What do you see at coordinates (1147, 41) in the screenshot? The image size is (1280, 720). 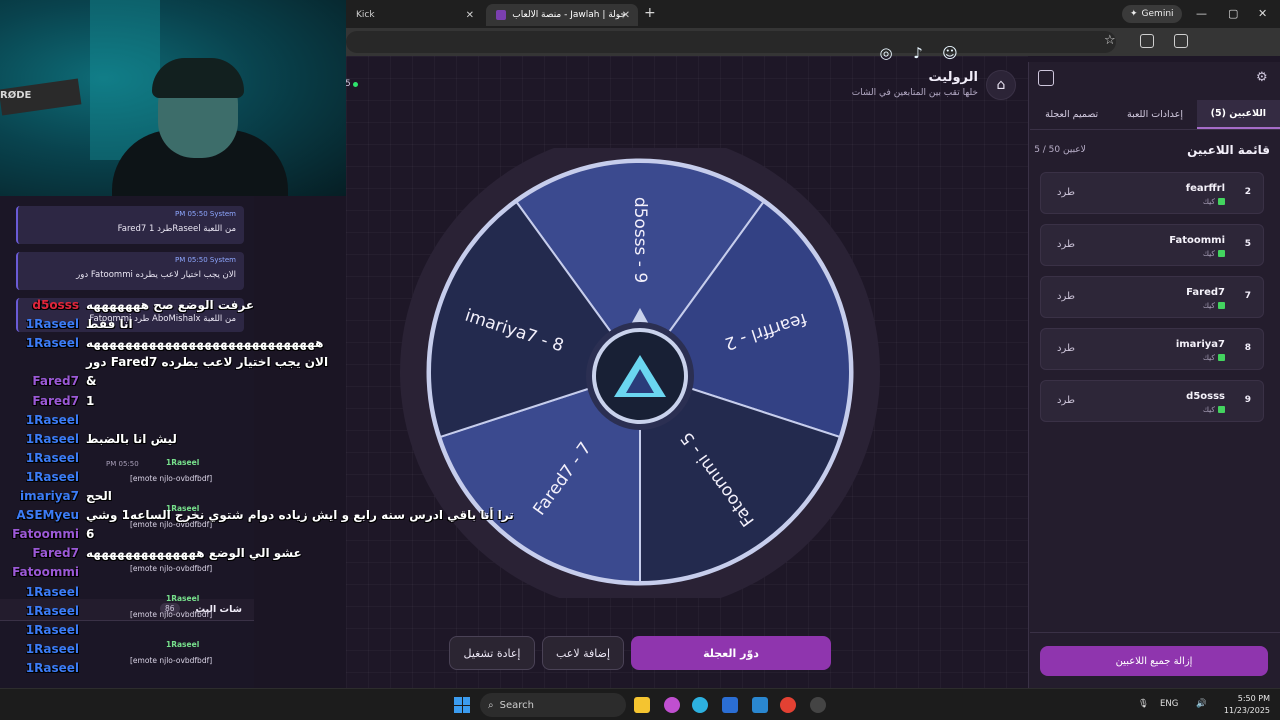 I see `extensions-icon` at bounding box center [1147, 41].